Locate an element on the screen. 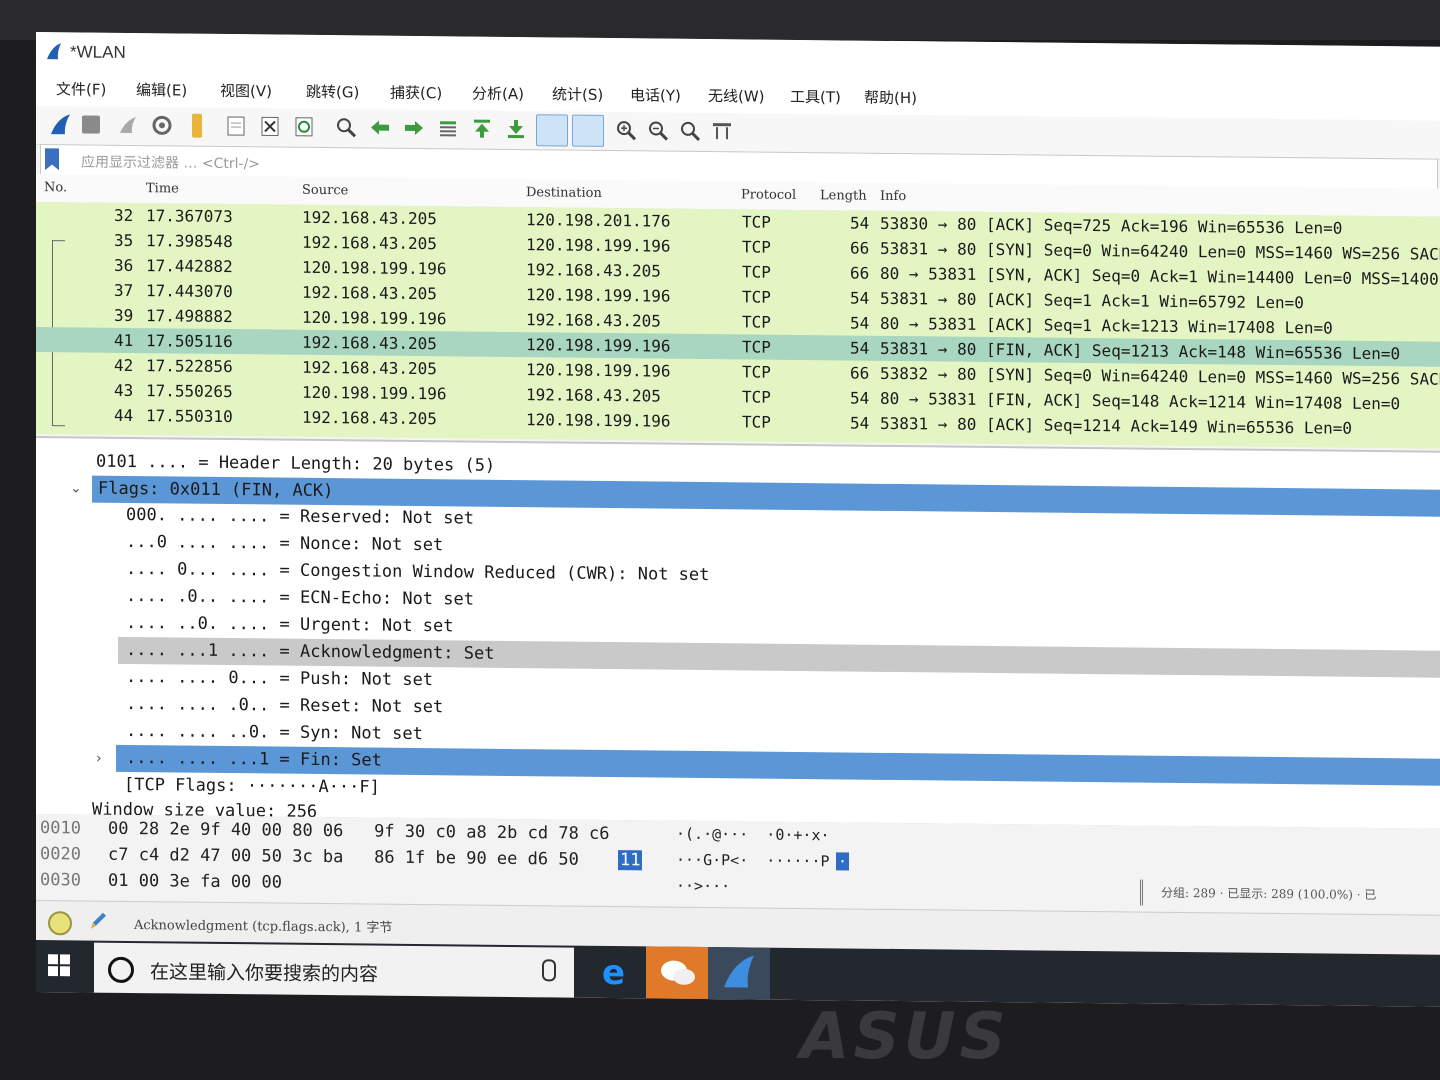  detail-text: .... .... ...1 = Fin: Set is located at coordinates (254, 759).